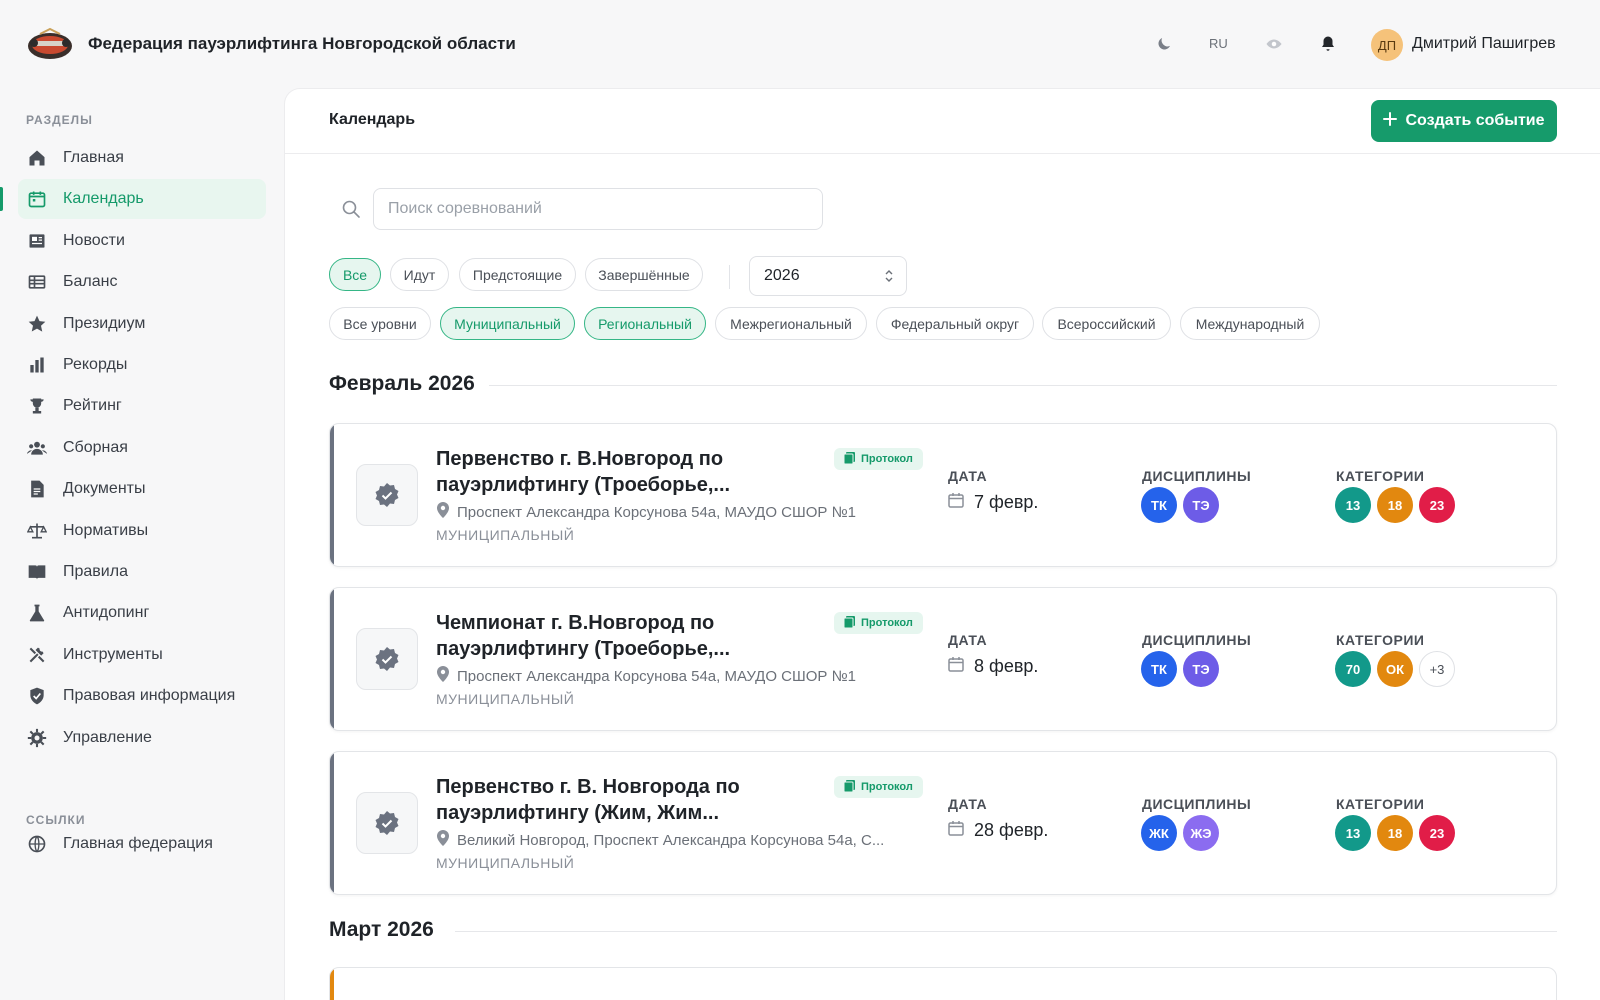  What do you see at coordinates (104, 323) in the screenshot?
I see `sidebar-item-label: Президиум` at bounding box center [104, 323].